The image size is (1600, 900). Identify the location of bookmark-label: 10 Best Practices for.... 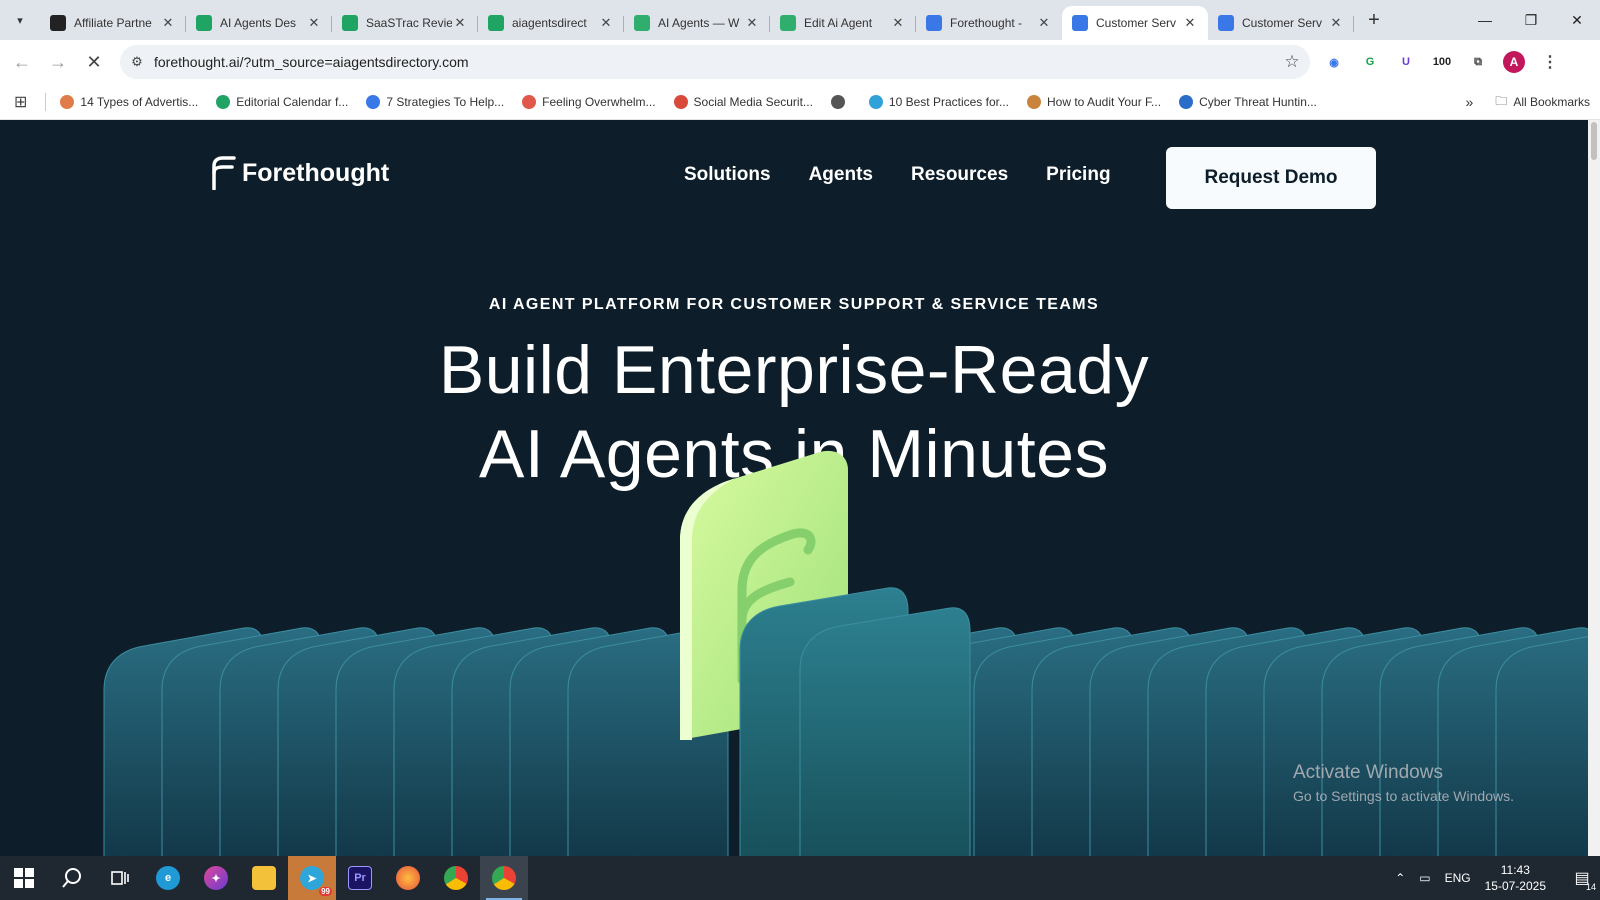
(948, 101).